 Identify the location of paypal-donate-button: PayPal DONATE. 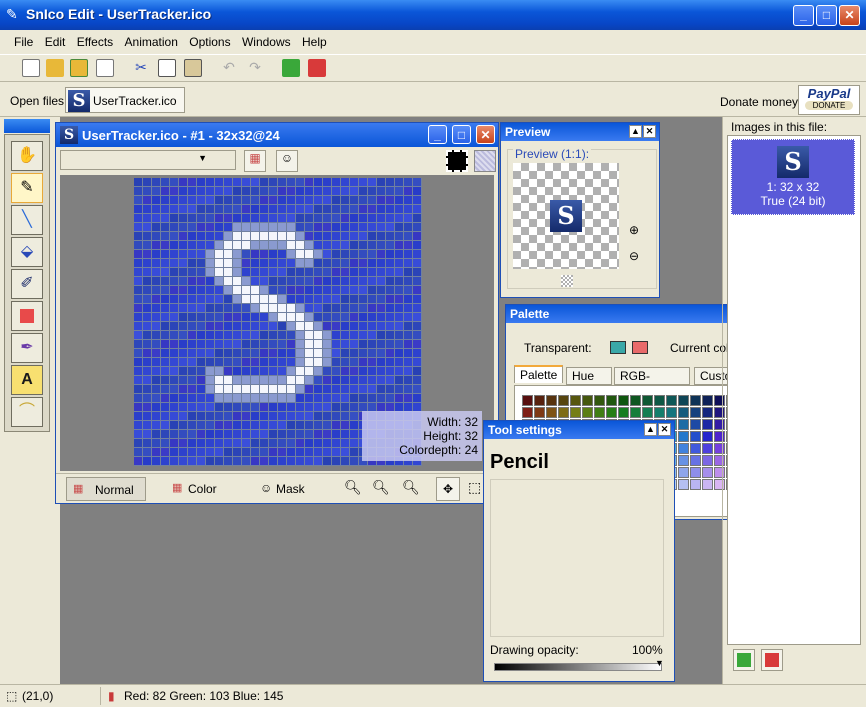
(829, 100).